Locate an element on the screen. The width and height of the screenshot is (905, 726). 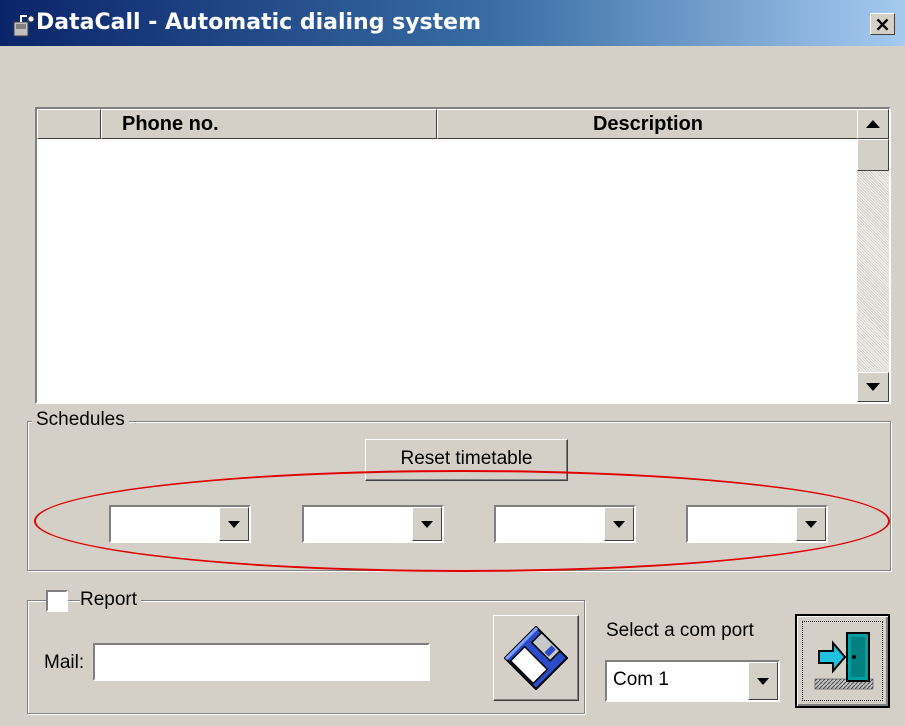
com-port-label: Select a com port is located at coordinates (680, 630).